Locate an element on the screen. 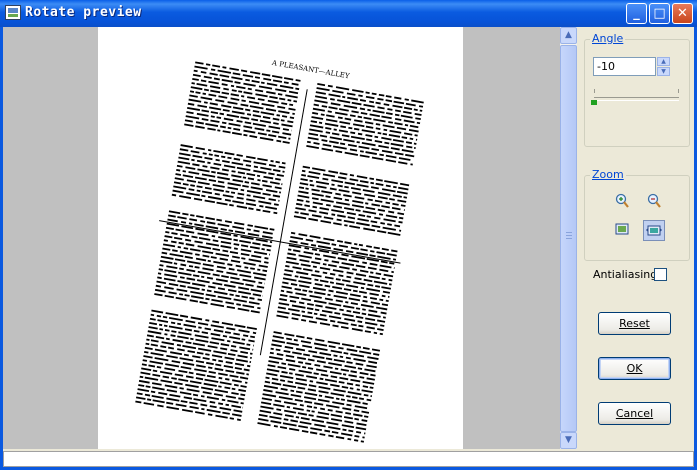 This screenshot has width=697, height=470. title-bar: Rotate preview _ □ ✕ is located at coordinates (348, 13).